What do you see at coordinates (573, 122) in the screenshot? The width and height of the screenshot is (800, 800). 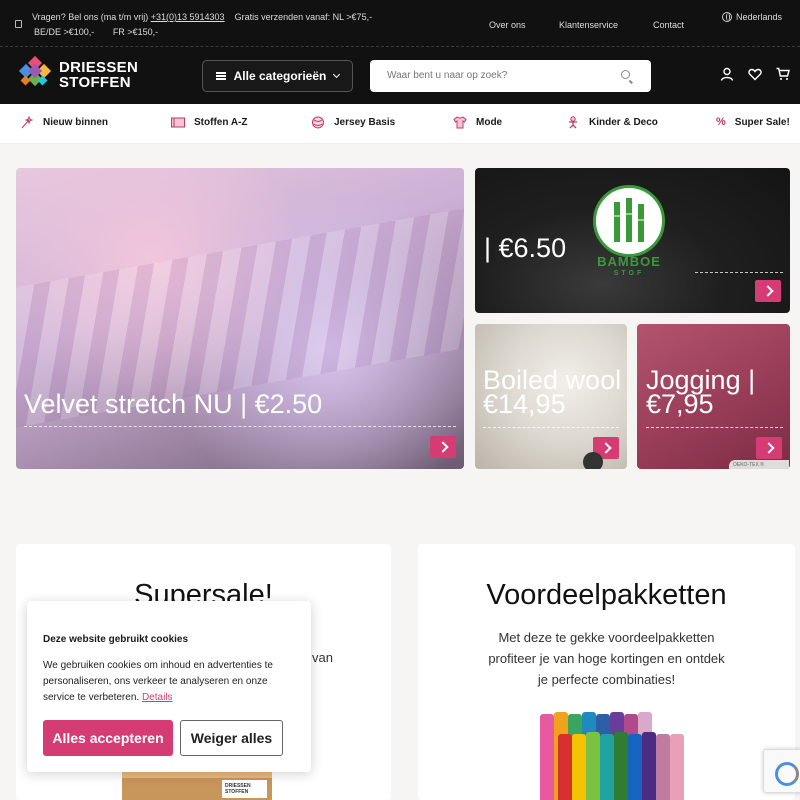 I see `gingerbread-icon` at bounding box center [573, 122].